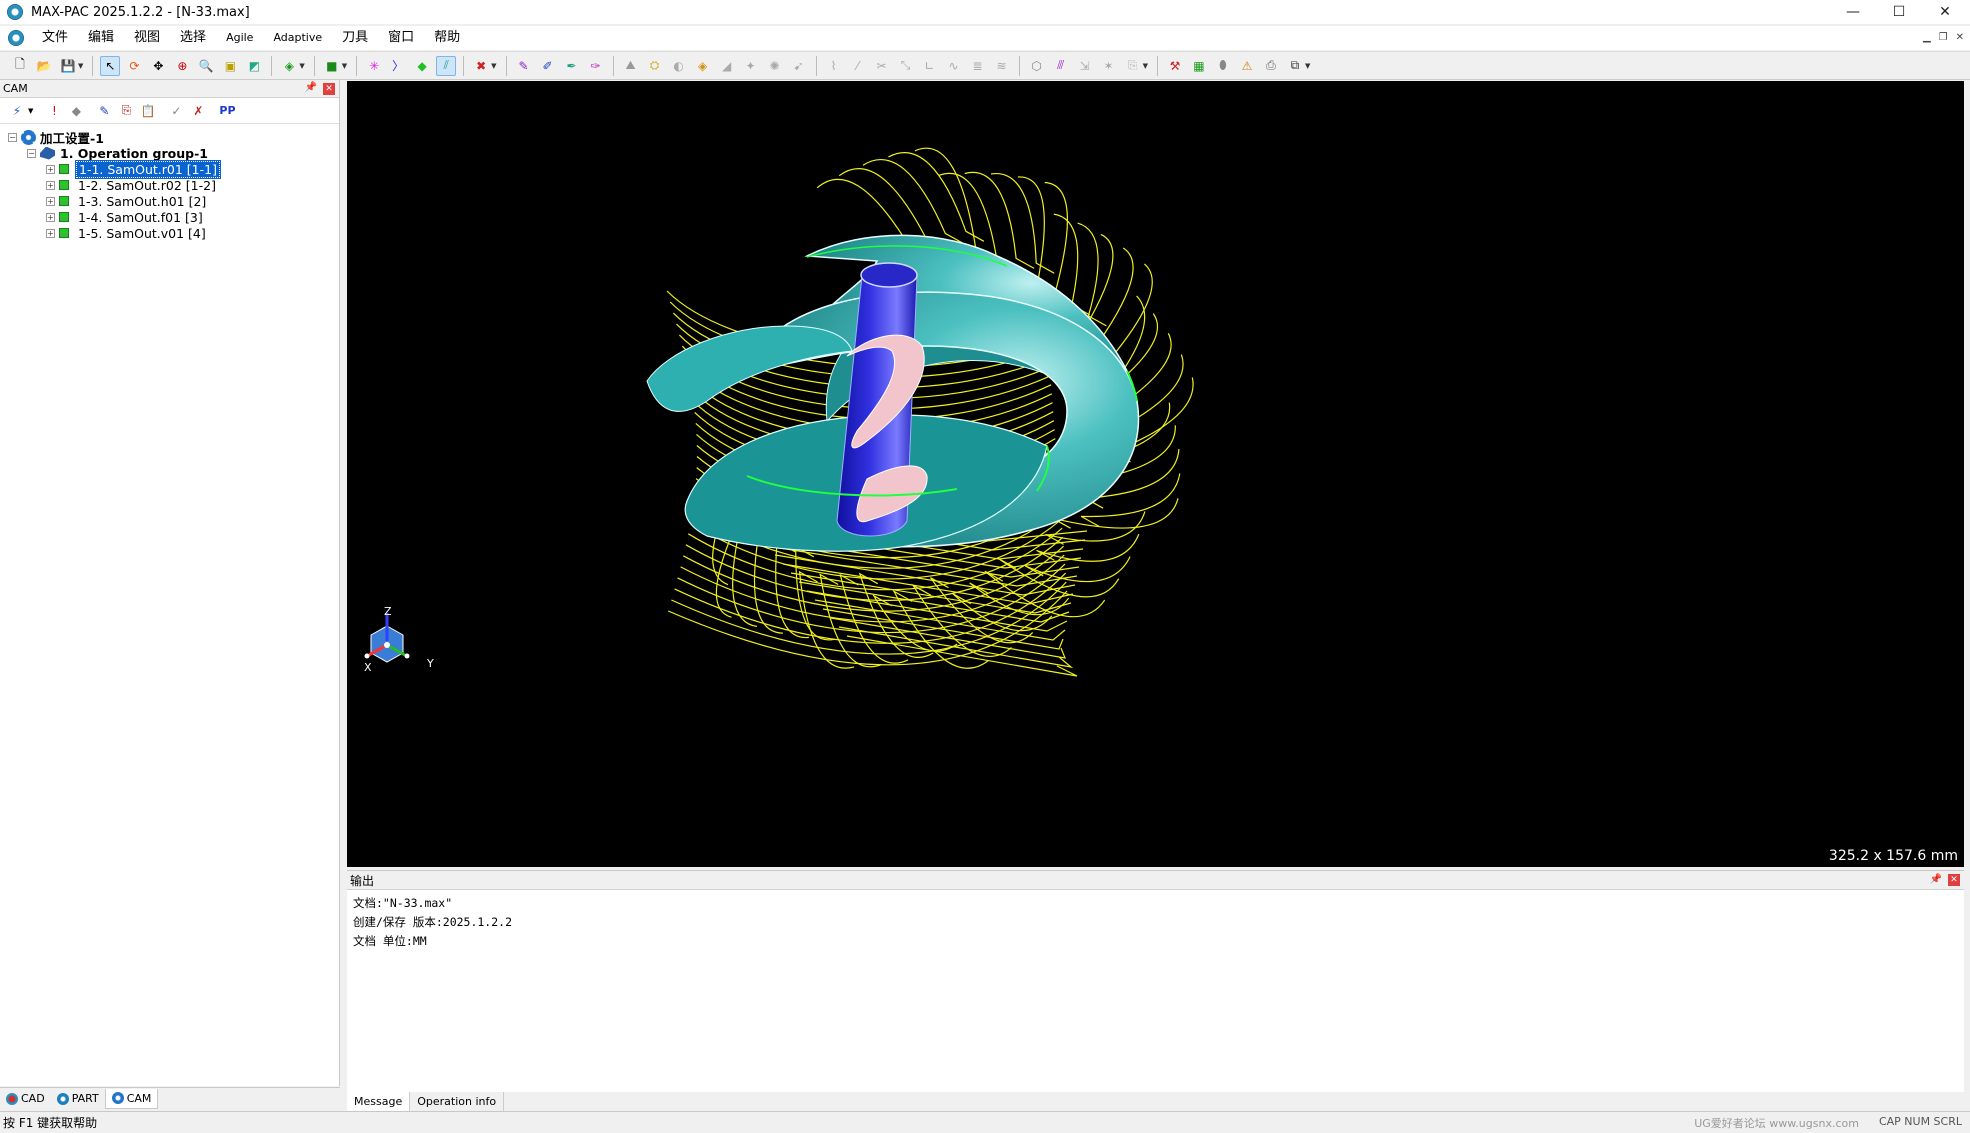 The image size is (1970, 1133). I want to click on zoom-window-icon: 🔍, so click(206, 66).